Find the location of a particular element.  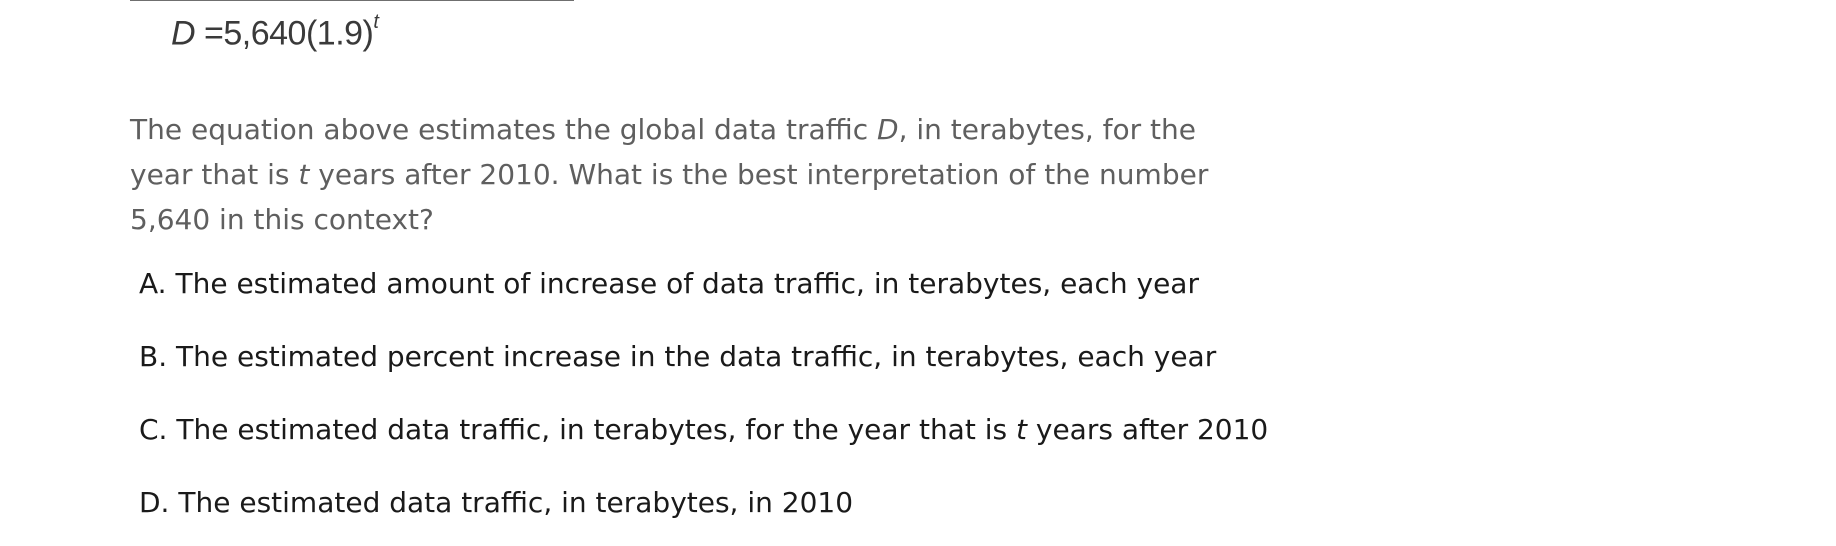

equation-exponent: t is located at coordinates (376, 22).